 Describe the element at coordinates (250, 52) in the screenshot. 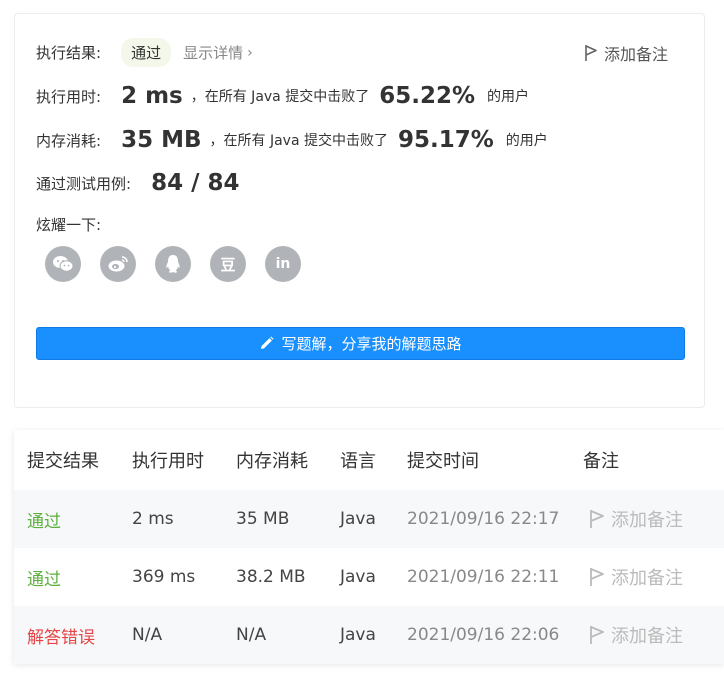

I see `chevron-right-icon: ›` at that location.